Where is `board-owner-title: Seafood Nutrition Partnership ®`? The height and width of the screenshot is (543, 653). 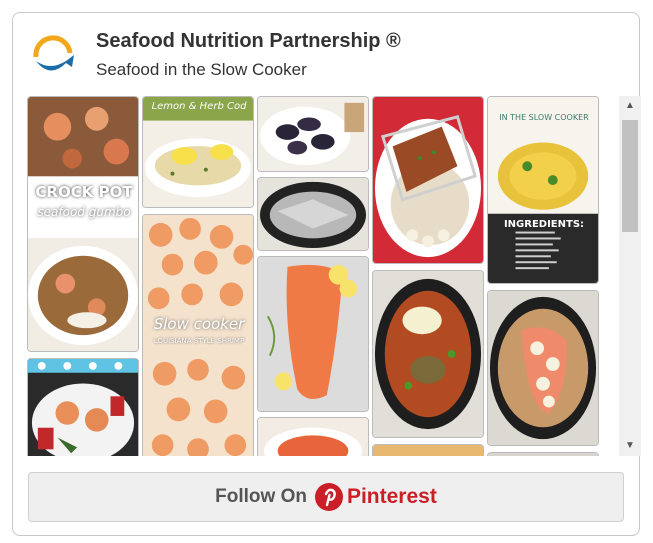 board-owner-title: Seafood Nutrition Partnership ® is located at coordinates (248, 41).